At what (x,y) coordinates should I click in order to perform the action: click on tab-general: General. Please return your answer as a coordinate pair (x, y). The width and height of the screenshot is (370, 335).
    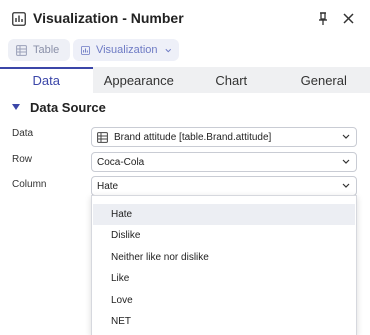
    Looking at the image, I should click on (324, 80).